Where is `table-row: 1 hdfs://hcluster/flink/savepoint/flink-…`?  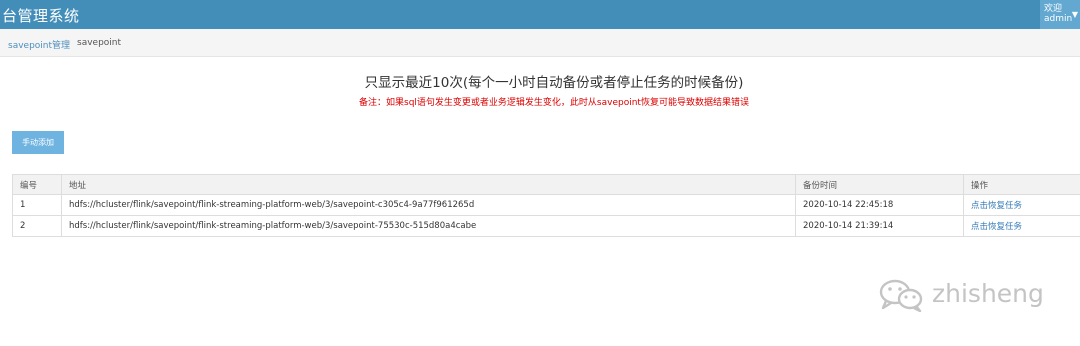 table-row: 1 hdfs://hcluster/flink/savepoint/flink-… is located at coordinates (546, 205).